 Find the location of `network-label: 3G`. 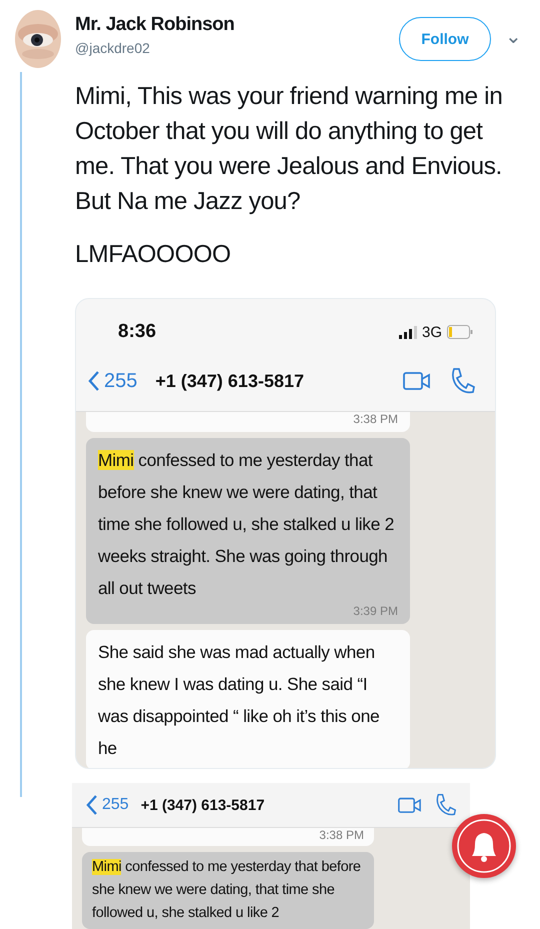

network-label: 3G is located at coordinates (432, 332).